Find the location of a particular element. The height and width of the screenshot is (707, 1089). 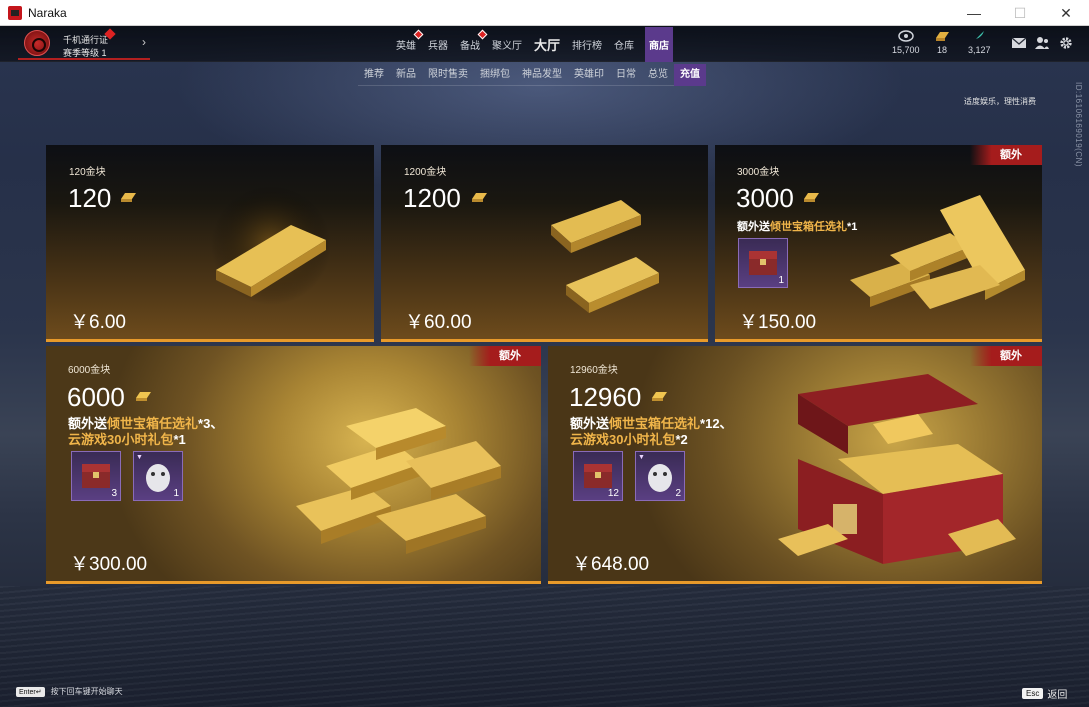

card-price: ￥6.00 is located at coordinates (98, 322).